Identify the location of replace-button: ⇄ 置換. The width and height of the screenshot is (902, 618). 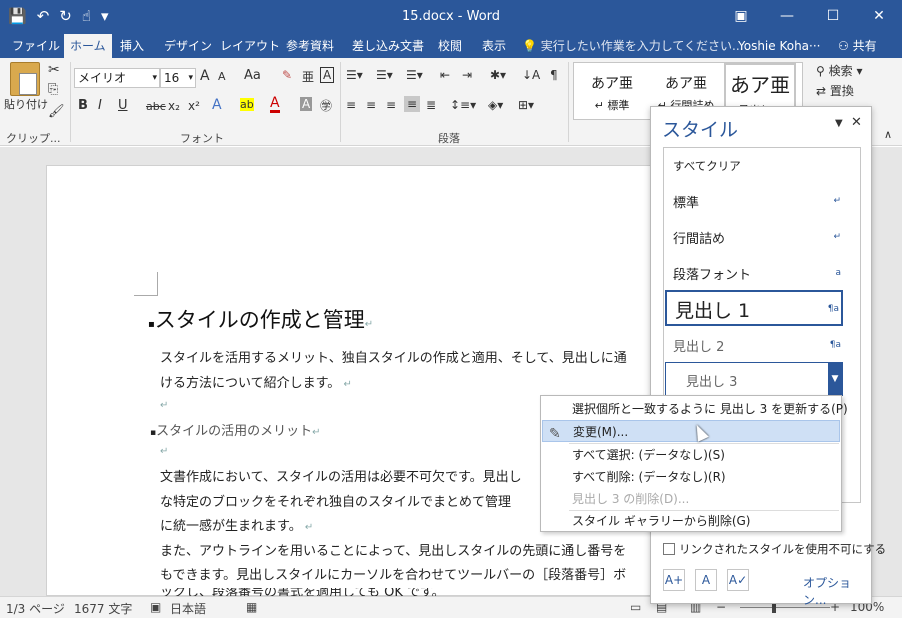
(835, 90).